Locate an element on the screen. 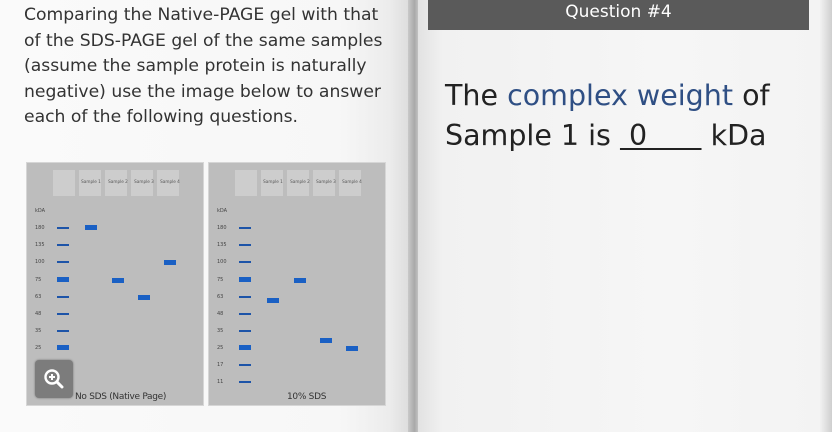 The image size is (832, 432). ladder-marker: 11 is located at coordinates (239, 383).